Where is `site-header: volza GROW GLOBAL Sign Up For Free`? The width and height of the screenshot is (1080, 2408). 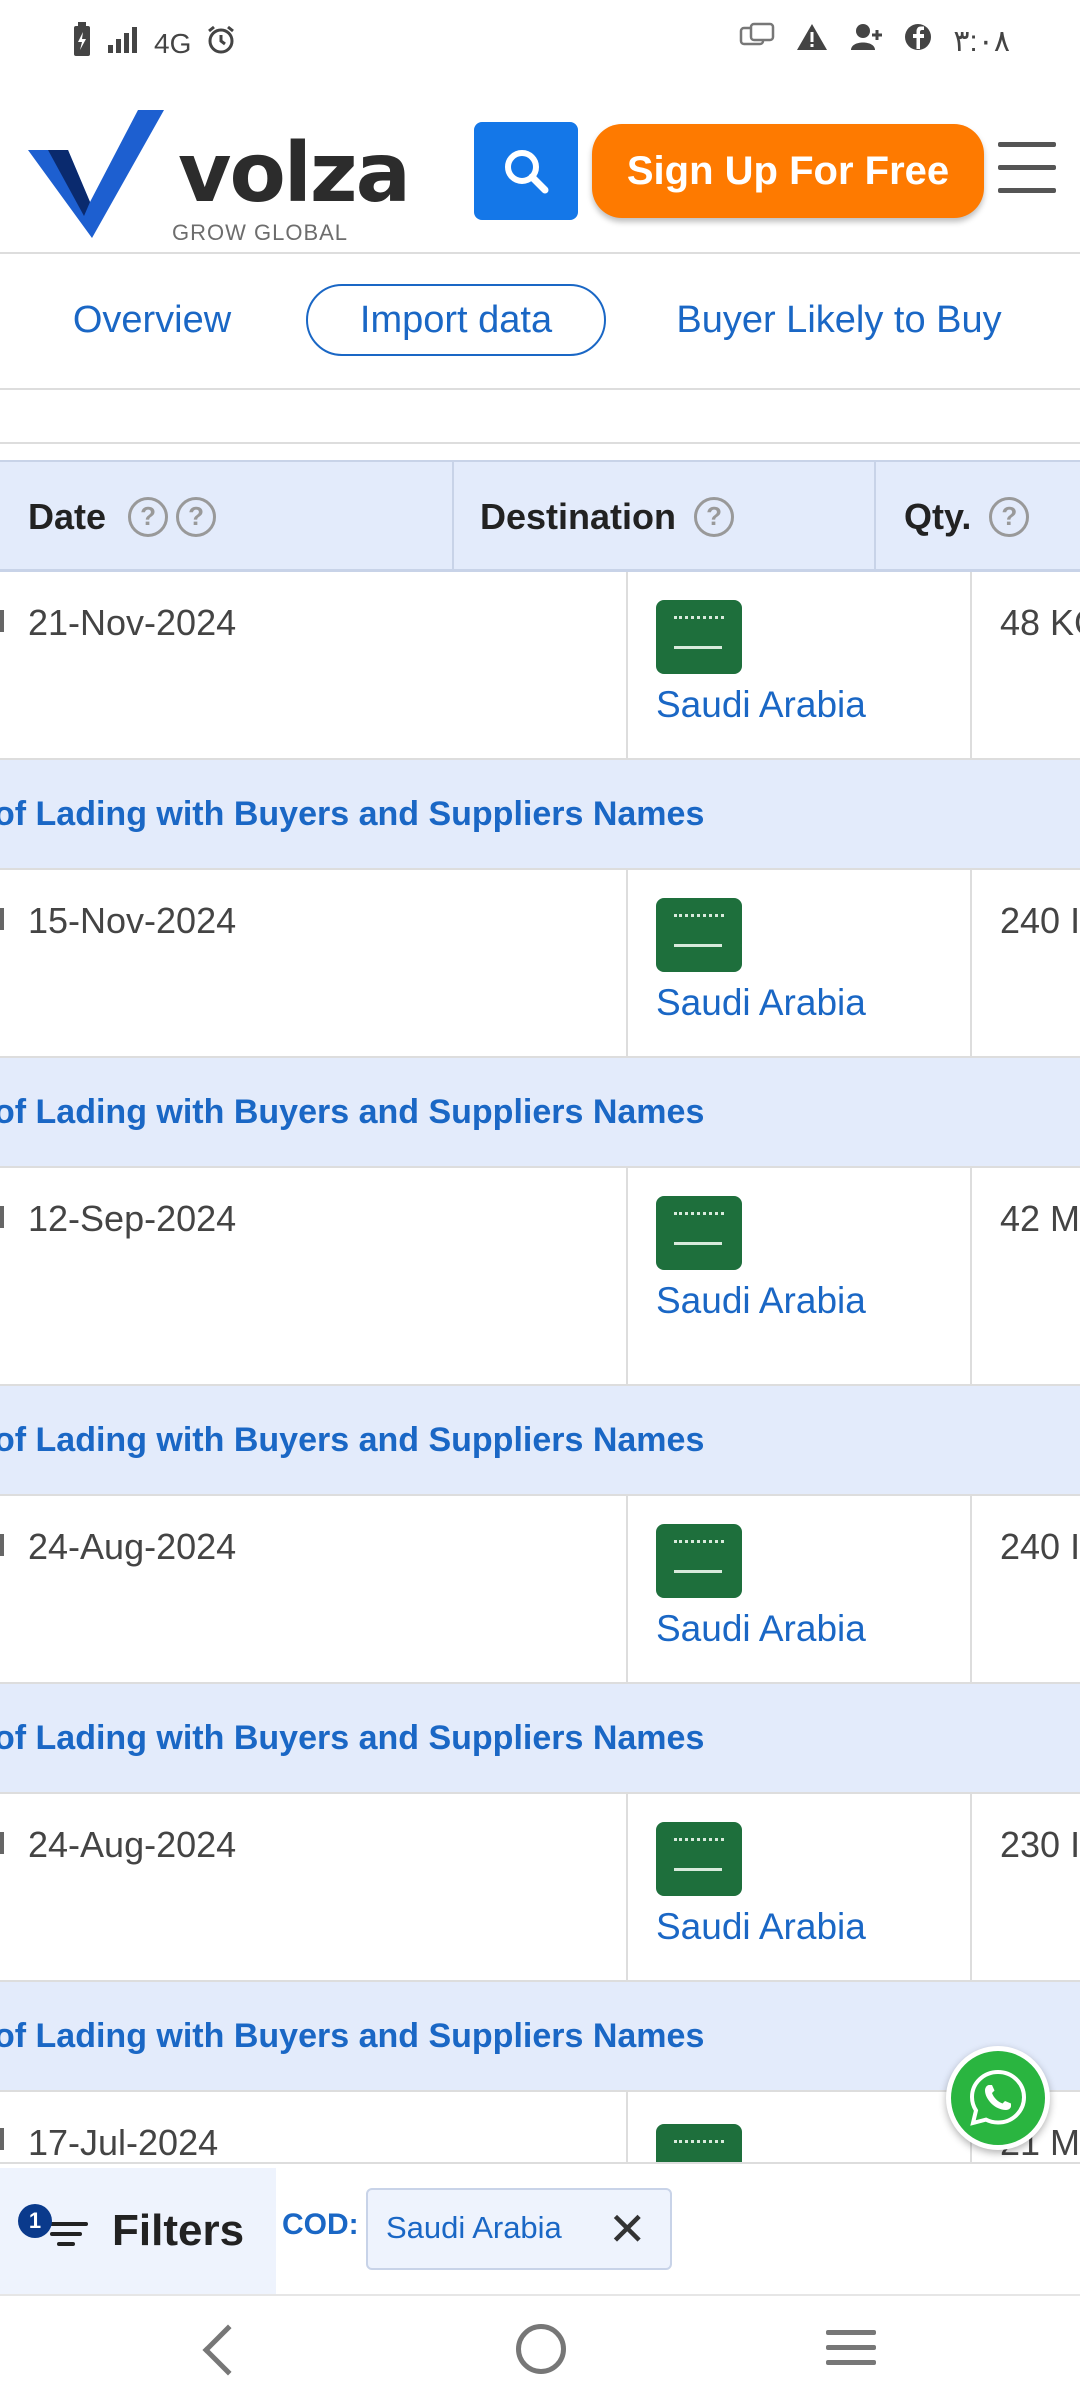 site-header: volza GROW GLOBAL Sign Up For Free is located at coordinates (540, 171).